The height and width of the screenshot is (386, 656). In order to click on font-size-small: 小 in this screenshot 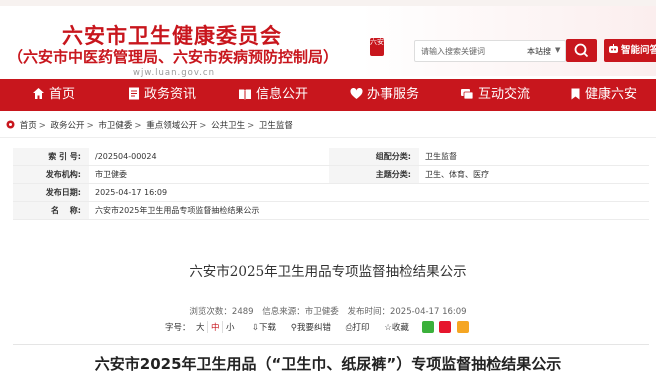, I will do `click(229, 327)`.